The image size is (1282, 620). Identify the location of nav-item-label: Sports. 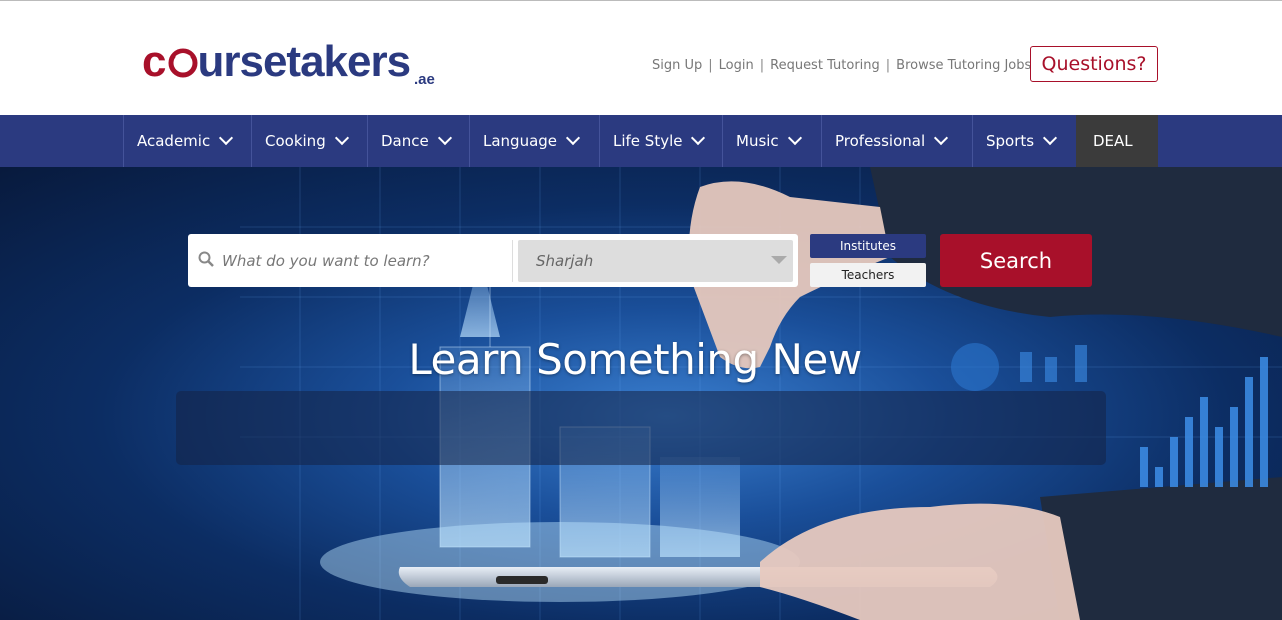
(1010, 141).